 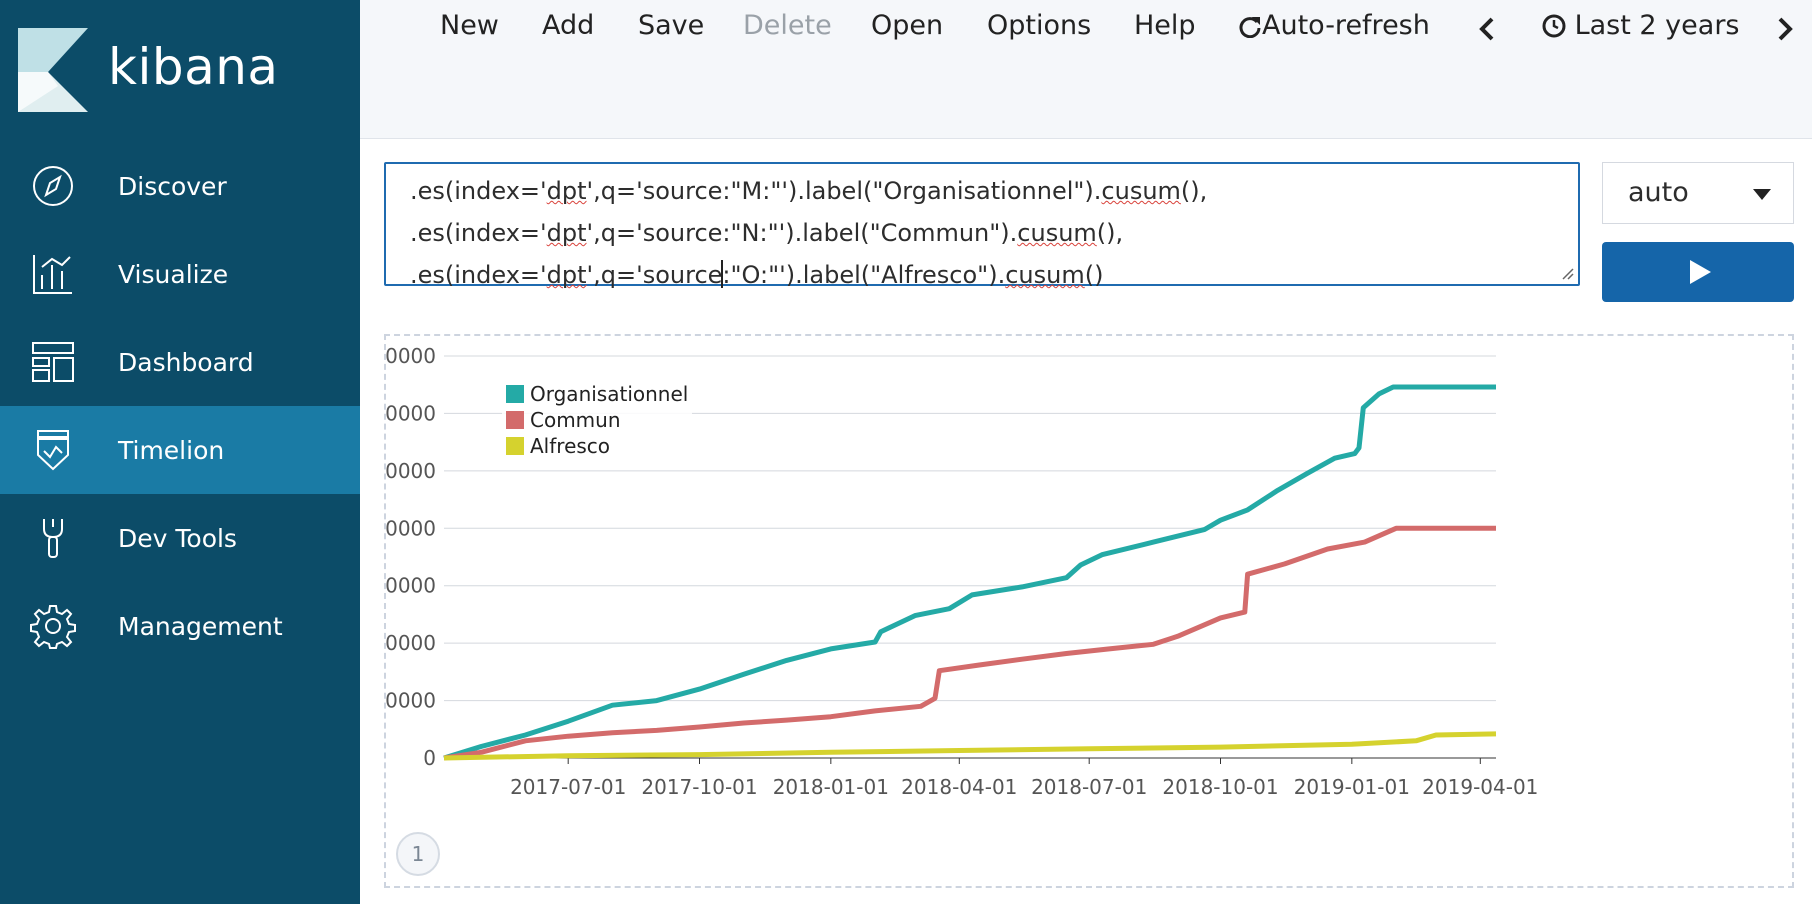 I want to click on y-tick-label: 1500000, so click(x=411, y=586).